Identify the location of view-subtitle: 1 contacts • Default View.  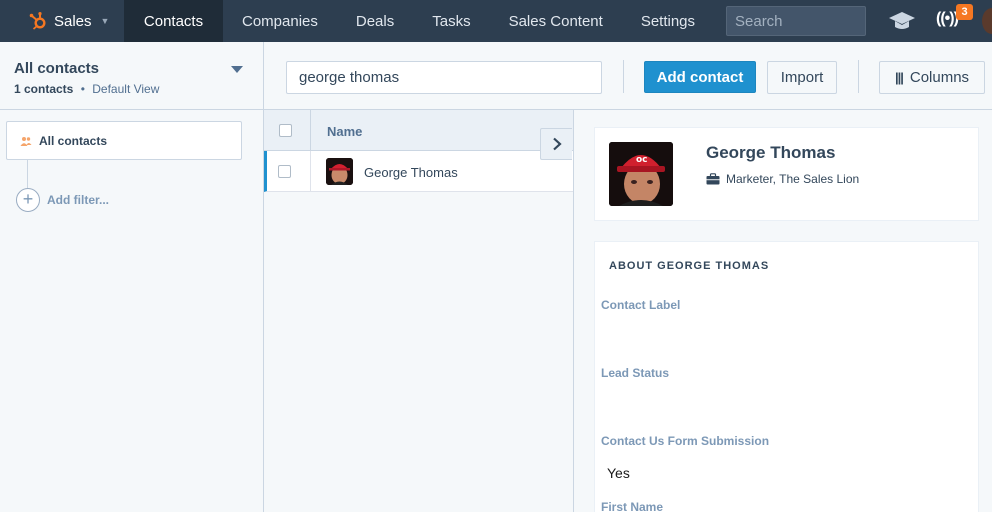
(131, 89).